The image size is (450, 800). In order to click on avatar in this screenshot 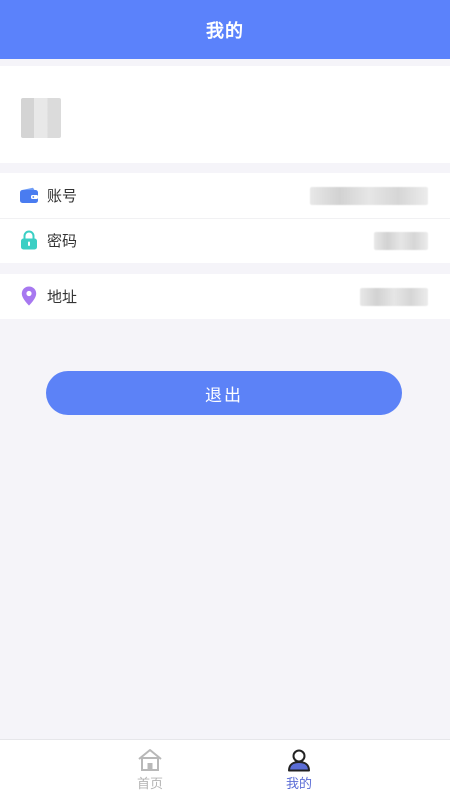, I will do `click(41, 118)`.